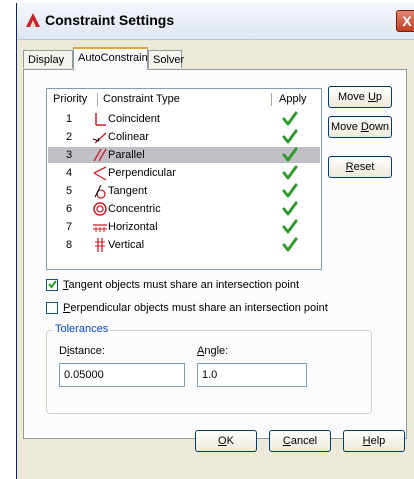  What do you see at coordinates (48, 59) in the screenshot?
I see `tab-display: Display` at bounding box center [48, 59].